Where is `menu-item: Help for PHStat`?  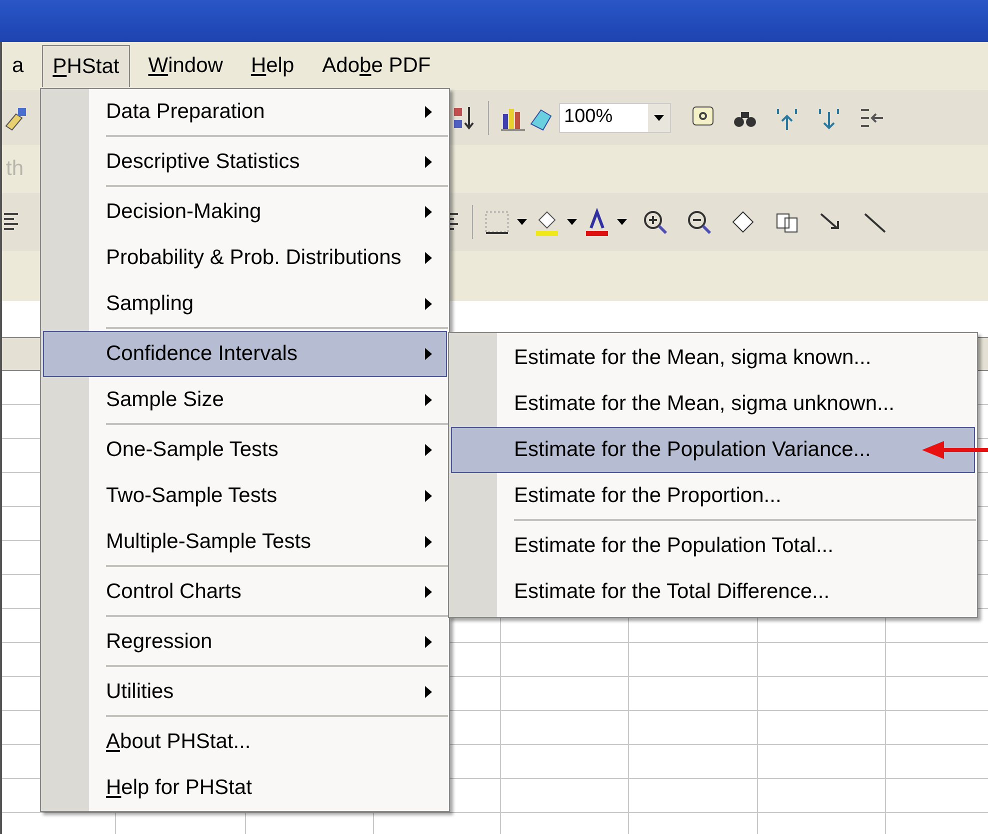
menu-item: Help for PHStat is located at coordinates (245, 788).